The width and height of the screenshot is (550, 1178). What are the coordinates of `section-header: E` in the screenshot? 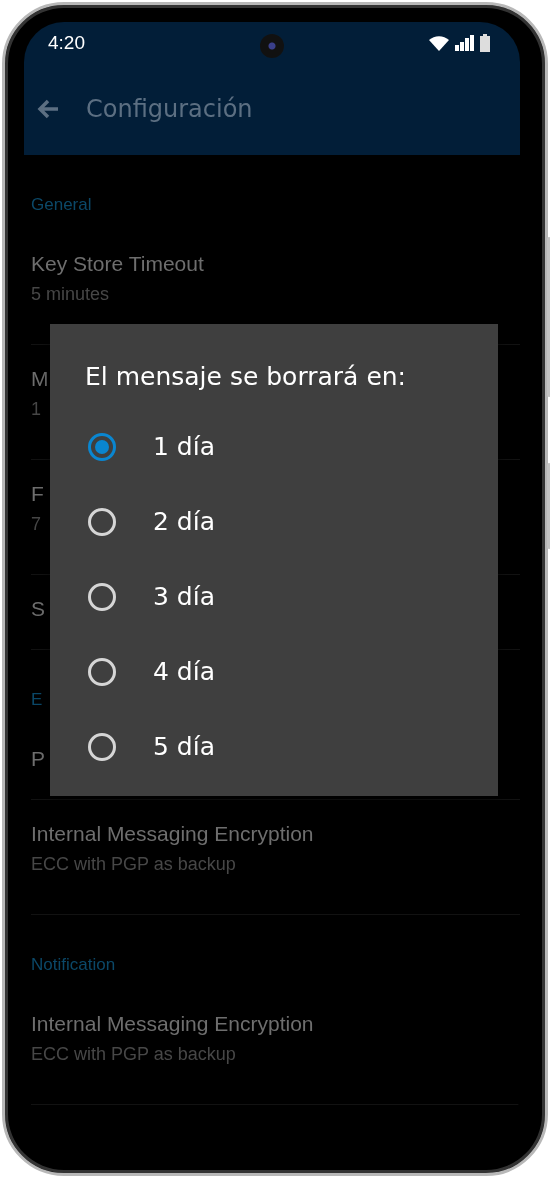 It's located at (37, 700).